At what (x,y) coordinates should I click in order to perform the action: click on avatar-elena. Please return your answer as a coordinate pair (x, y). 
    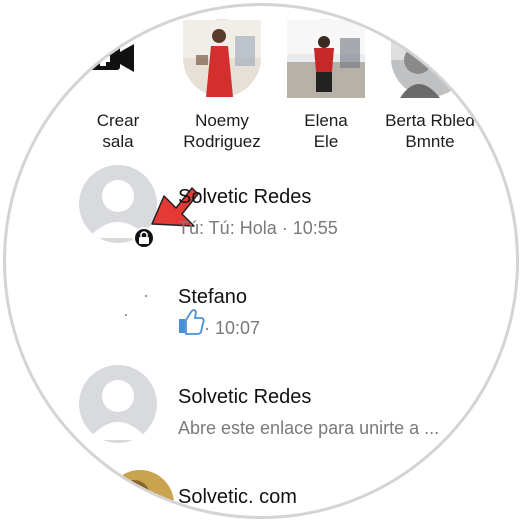
    Looking at the image, I should click on (326, 58).